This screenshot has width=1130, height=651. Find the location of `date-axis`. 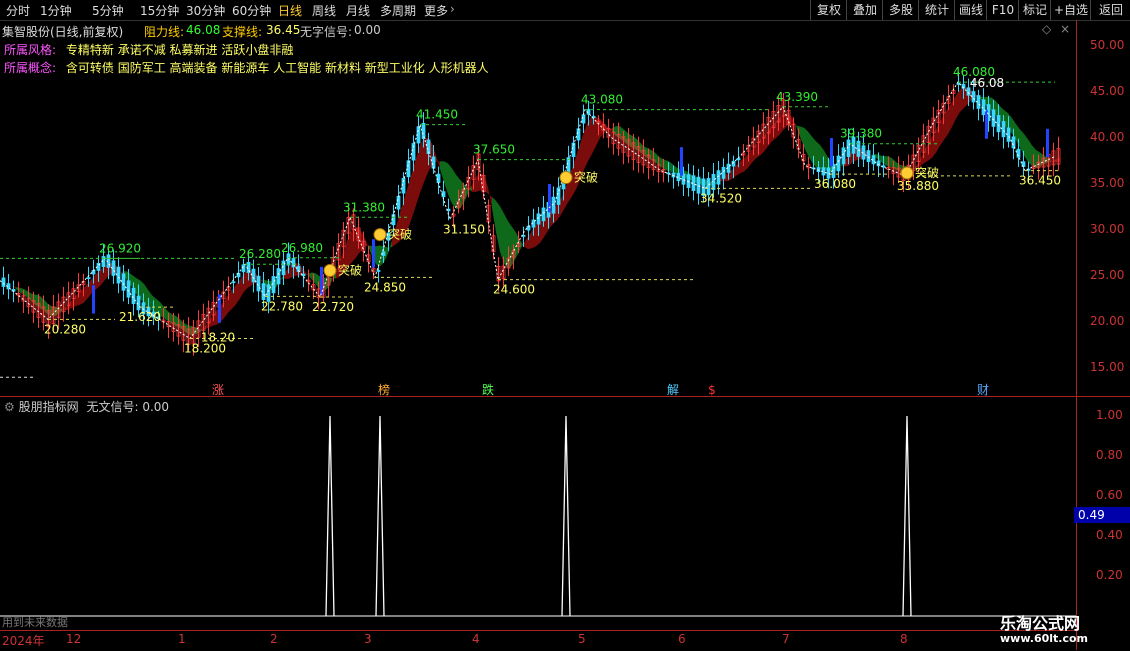

date-axis is located at coordinates (538, 640).